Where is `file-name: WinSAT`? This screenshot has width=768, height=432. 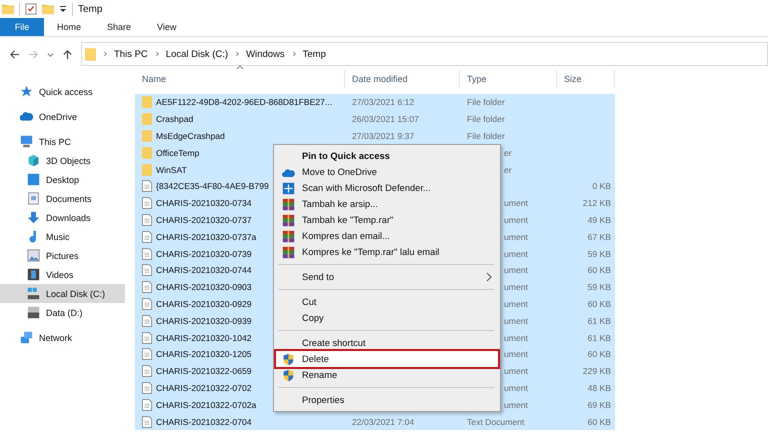 file-name: WinSAT is located at coordinates (171, 169).